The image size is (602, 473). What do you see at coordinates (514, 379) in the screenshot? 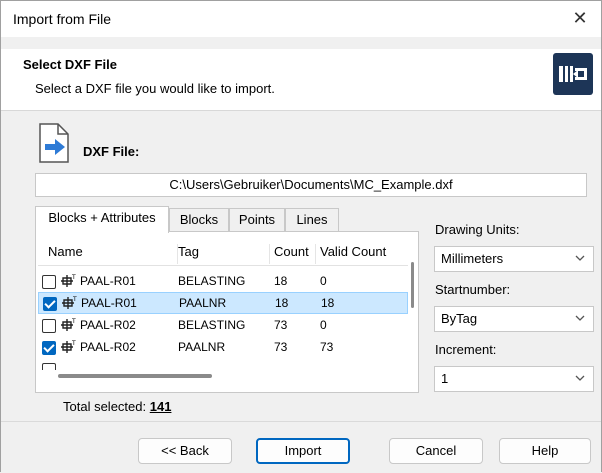
I see `increment-select: 1` at bounding box center [514, 379].